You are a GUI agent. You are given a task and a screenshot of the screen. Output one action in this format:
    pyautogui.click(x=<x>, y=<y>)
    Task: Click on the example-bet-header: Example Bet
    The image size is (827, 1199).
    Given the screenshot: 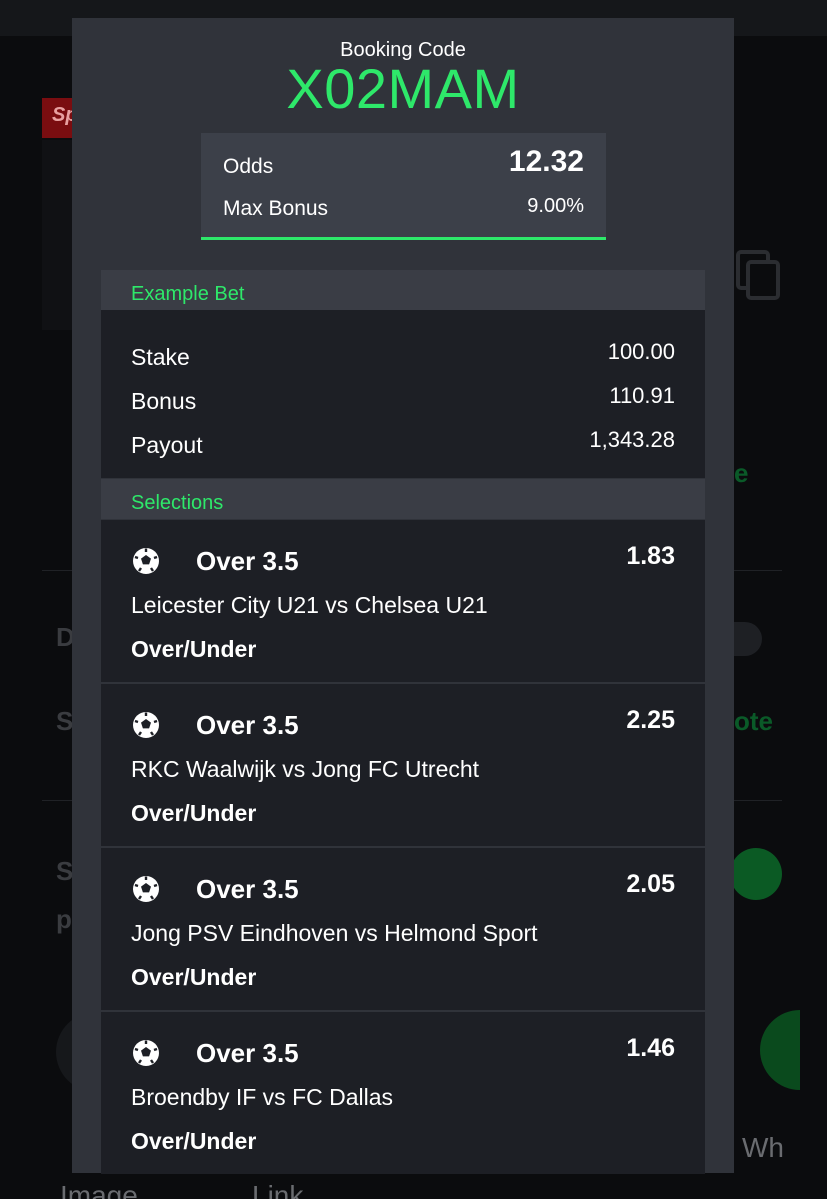 What is the action you would take?
    pyautogui.click(x=403, y=290)
    